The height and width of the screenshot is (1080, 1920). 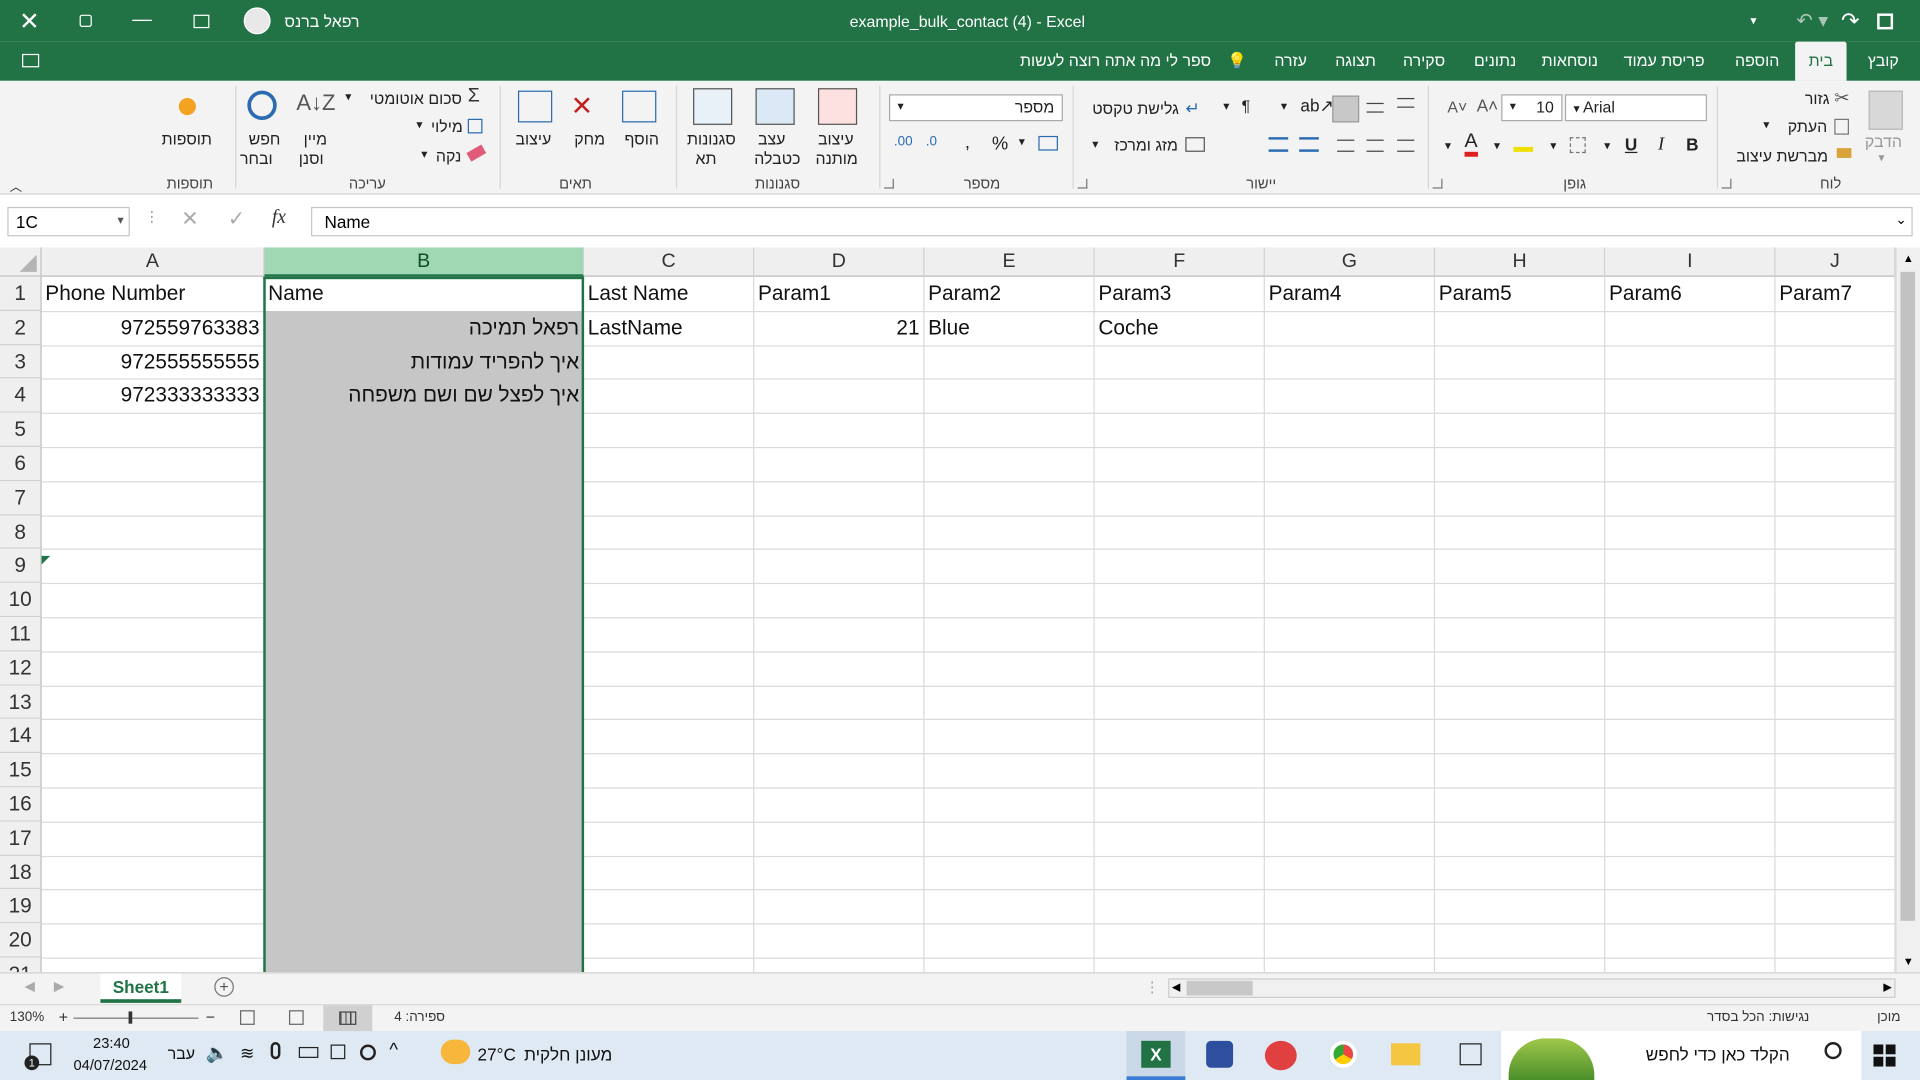 What do you see at coordinates (1887, 987) in the screenshot?
I see `scroll-right-icon: ▶` at bounding box center [1887, 987].